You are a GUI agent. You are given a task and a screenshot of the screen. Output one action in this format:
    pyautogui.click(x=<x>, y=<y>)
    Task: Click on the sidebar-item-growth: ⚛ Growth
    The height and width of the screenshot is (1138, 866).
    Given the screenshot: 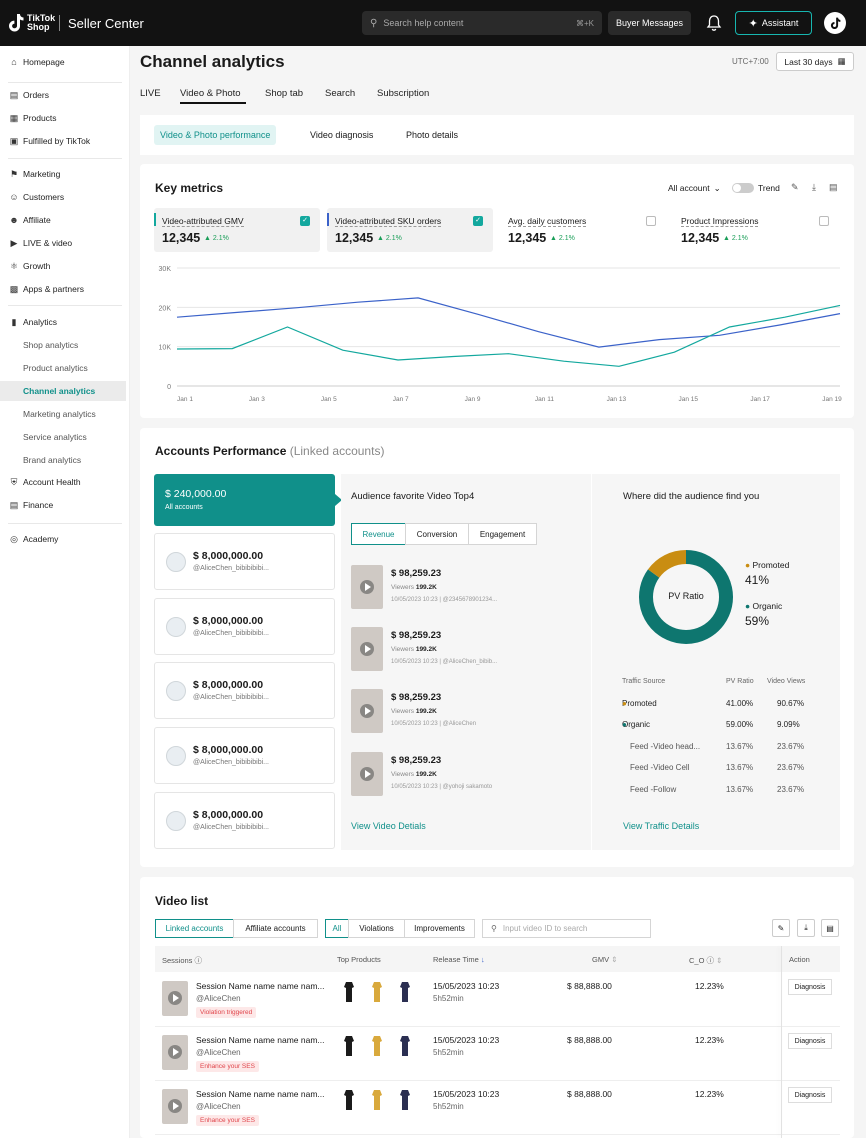 What is the action you would take?
    pyautogui.click(x=63, y=266)
    